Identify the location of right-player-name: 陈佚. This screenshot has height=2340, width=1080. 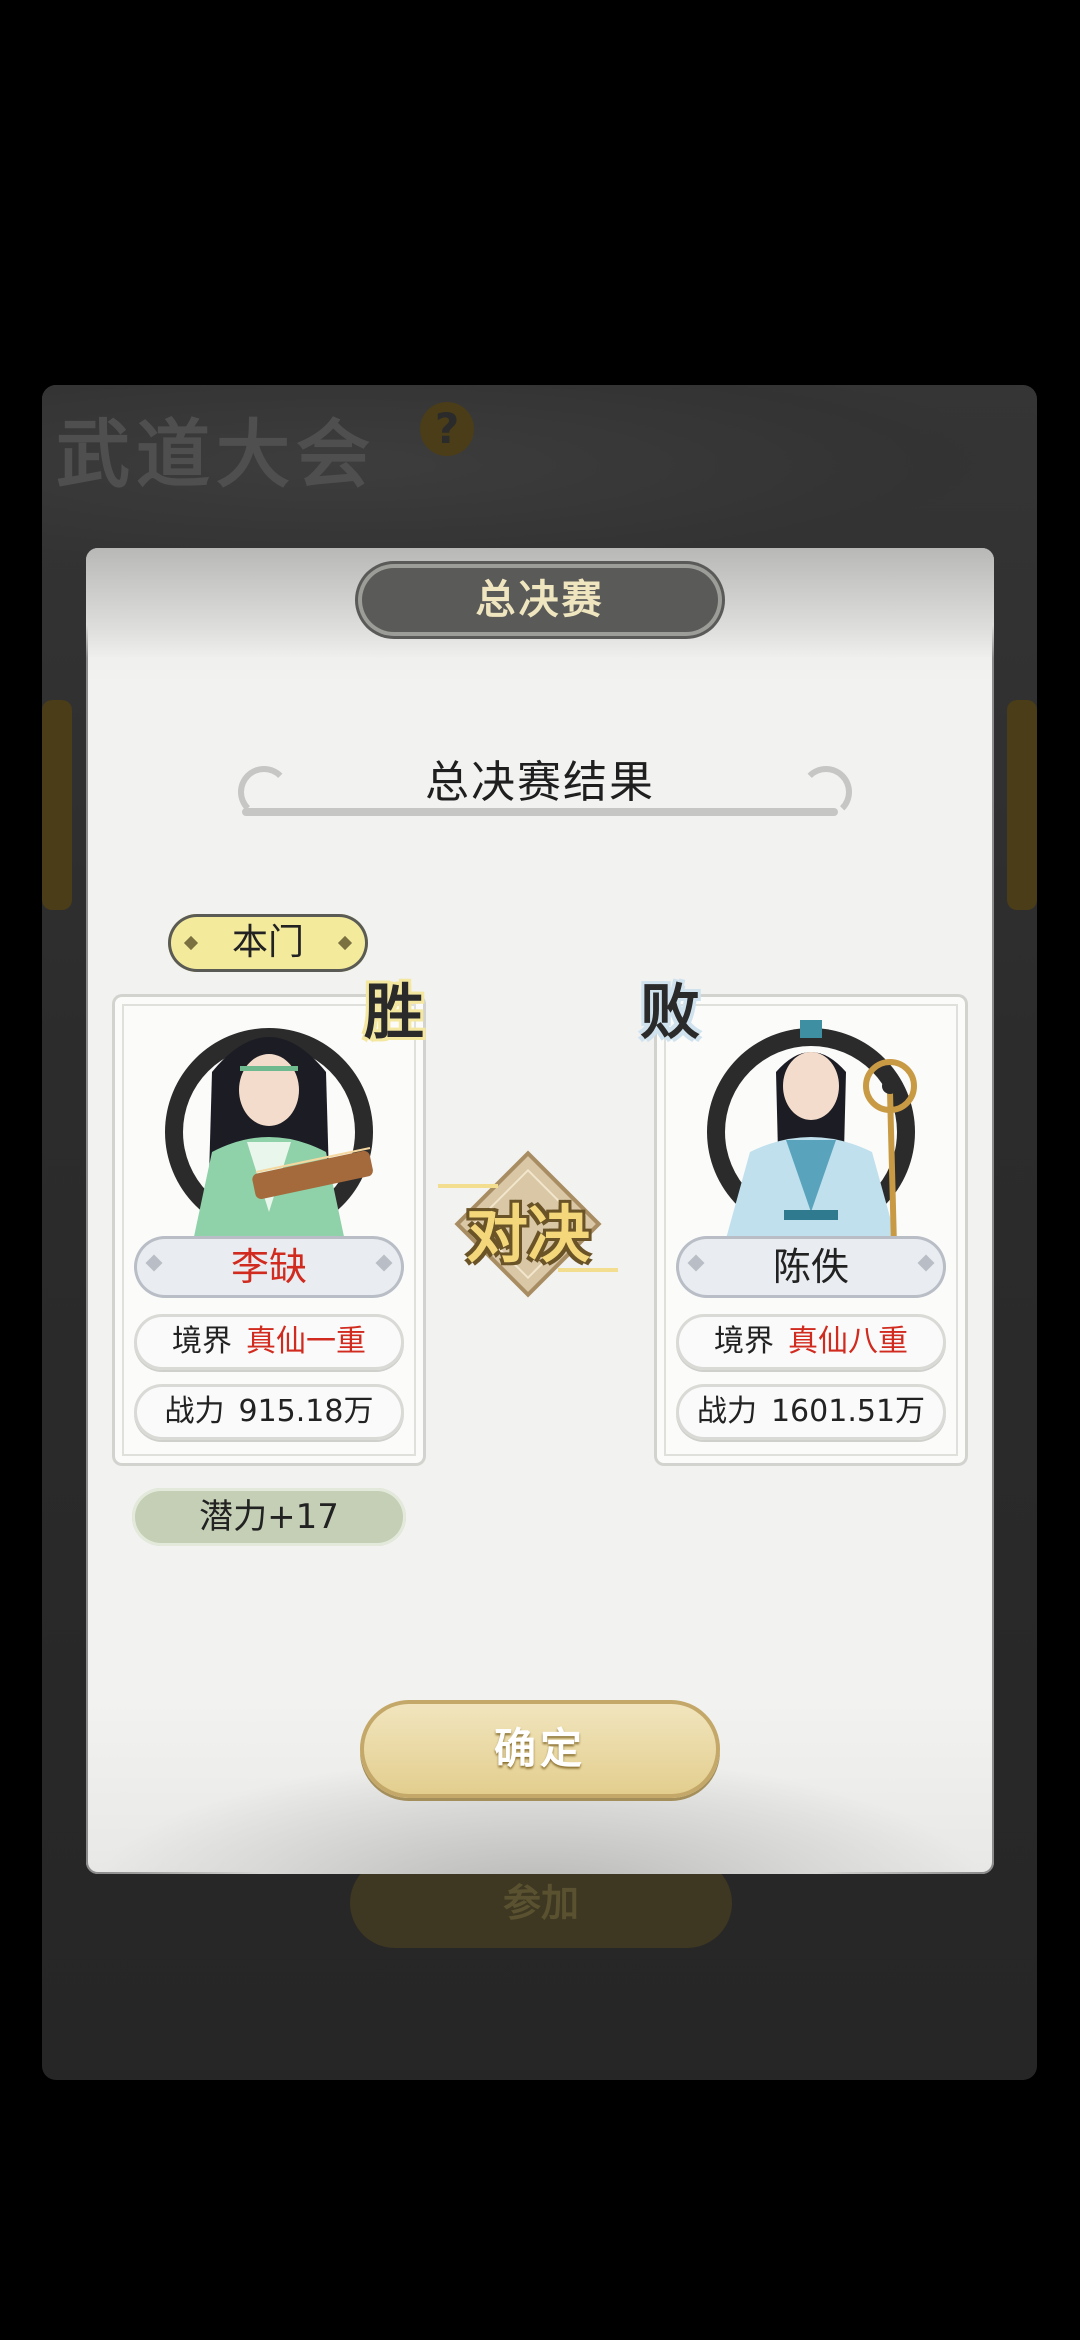
(810, 1267).